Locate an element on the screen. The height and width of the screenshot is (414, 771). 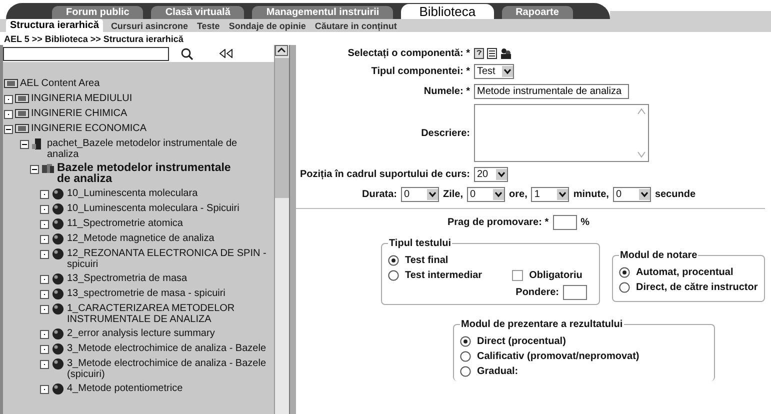
tree-item: 12_REZONANTA ELECTRONICA DE SPIN - spicuiri is located at coordinates (167, 259).